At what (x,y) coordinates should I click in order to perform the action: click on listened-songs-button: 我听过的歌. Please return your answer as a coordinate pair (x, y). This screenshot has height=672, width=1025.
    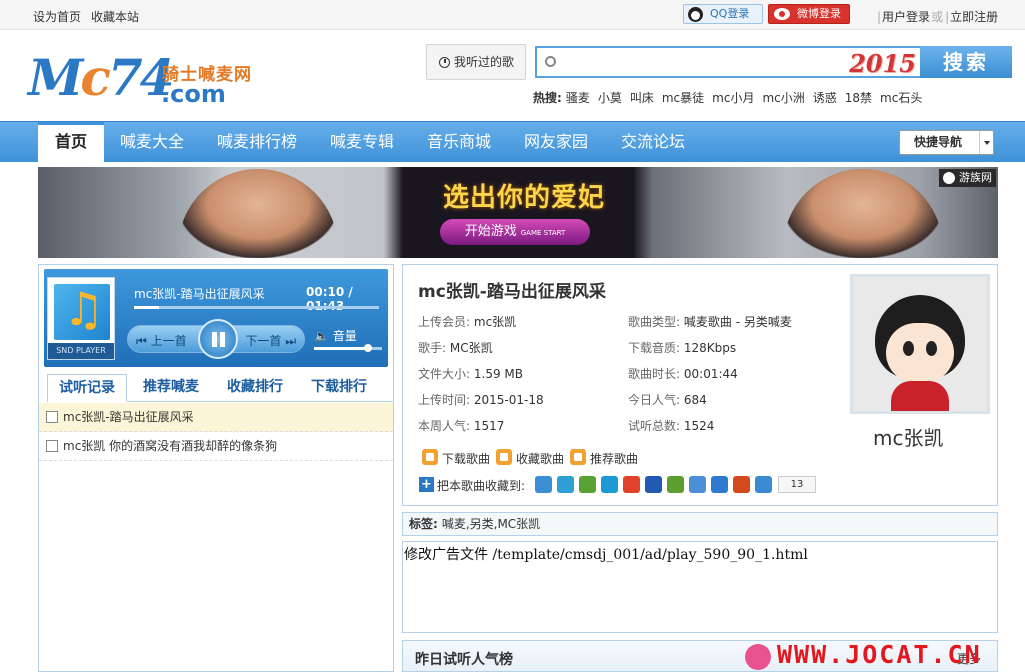
    Looking at the image, I should click on (476, 62).